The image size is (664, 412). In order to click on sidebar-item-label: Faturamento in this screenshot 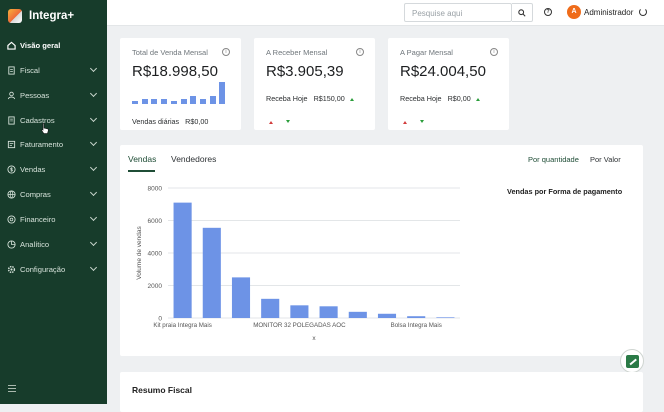, I will do `click(42, 144)`.